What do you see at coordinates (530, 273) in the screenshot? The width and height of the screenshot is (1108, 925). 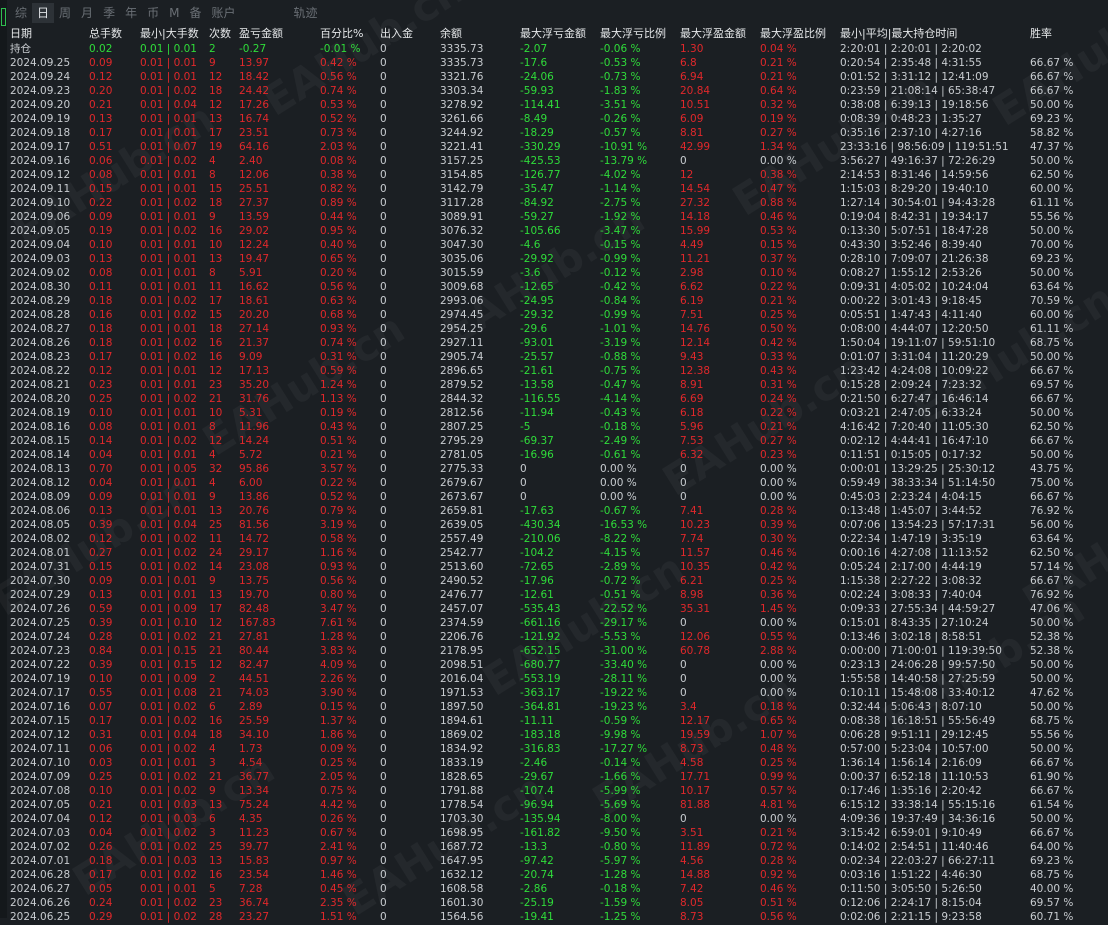 I see `cell-max-float-loss: -3.6` at bounding box center [530, 273].